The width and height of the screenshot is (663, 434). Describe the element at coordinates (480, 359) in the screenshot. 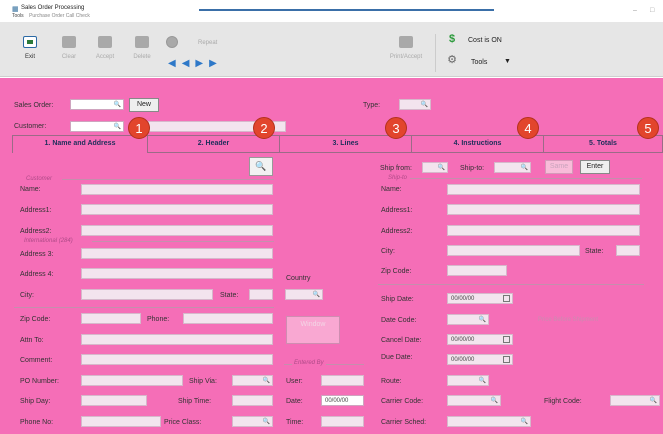

I see `due-date-input: 00/00/00` at that location.